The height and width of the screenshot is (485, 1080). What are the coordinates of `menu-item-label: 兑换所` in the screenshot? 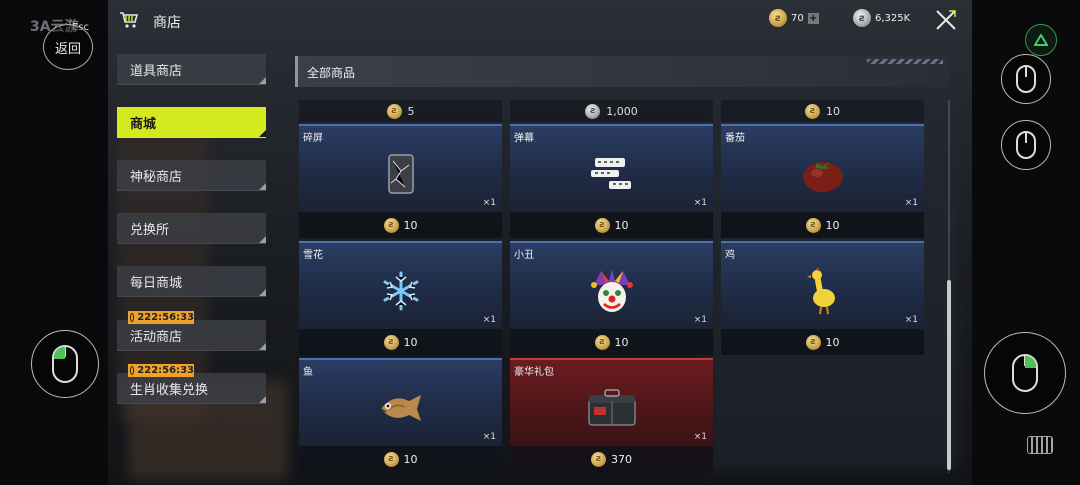 It's located at (150, 230).